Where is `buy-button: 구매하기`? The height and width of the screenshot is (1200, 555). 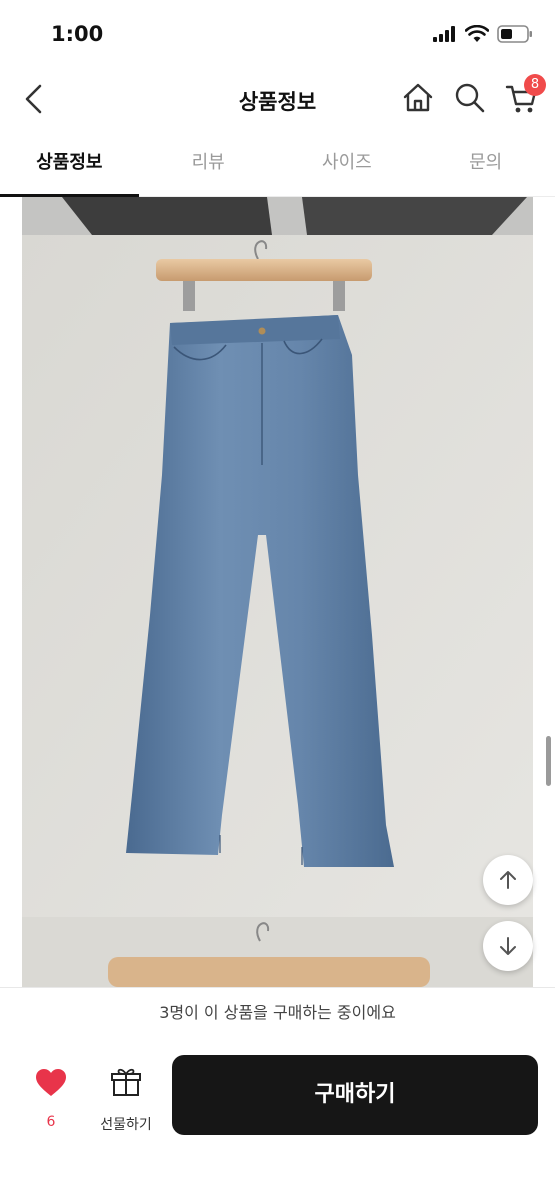
buy-button: 구매하기 is located at coordinates (355, 1095).